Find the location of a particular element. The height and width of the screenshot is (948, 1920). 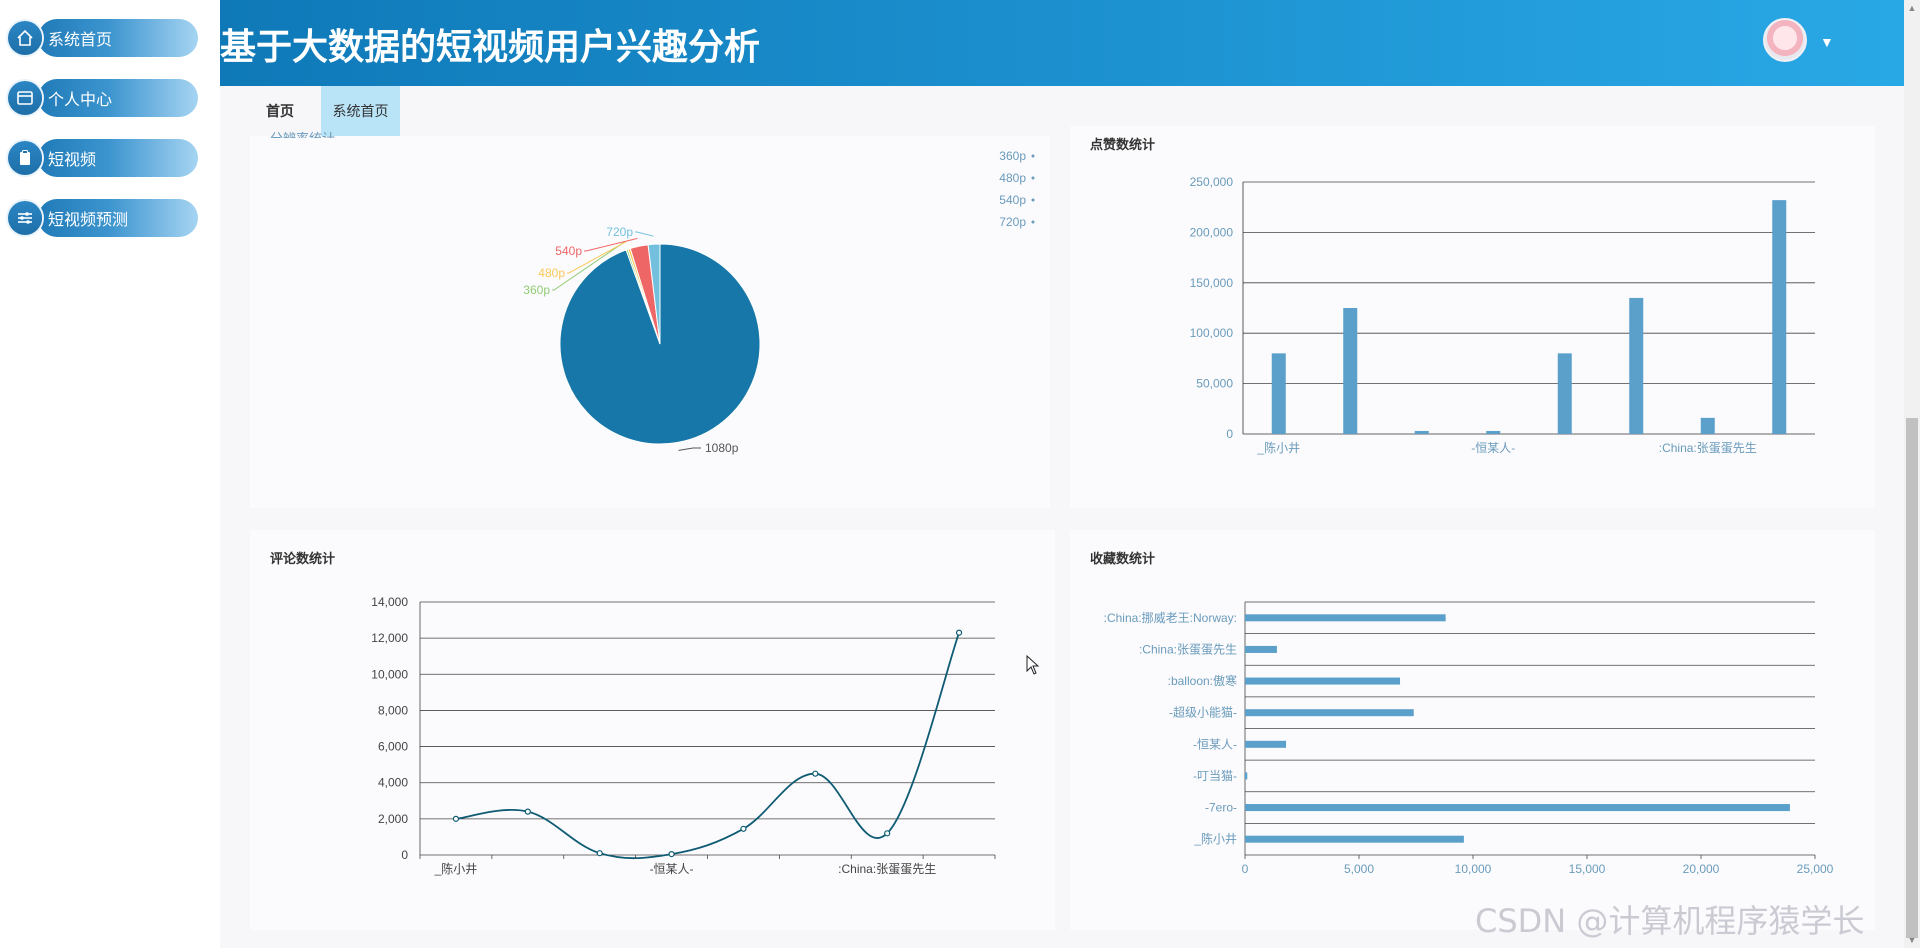

sidebar-item-videos: 短视频 is located at coordinates (106, 158).